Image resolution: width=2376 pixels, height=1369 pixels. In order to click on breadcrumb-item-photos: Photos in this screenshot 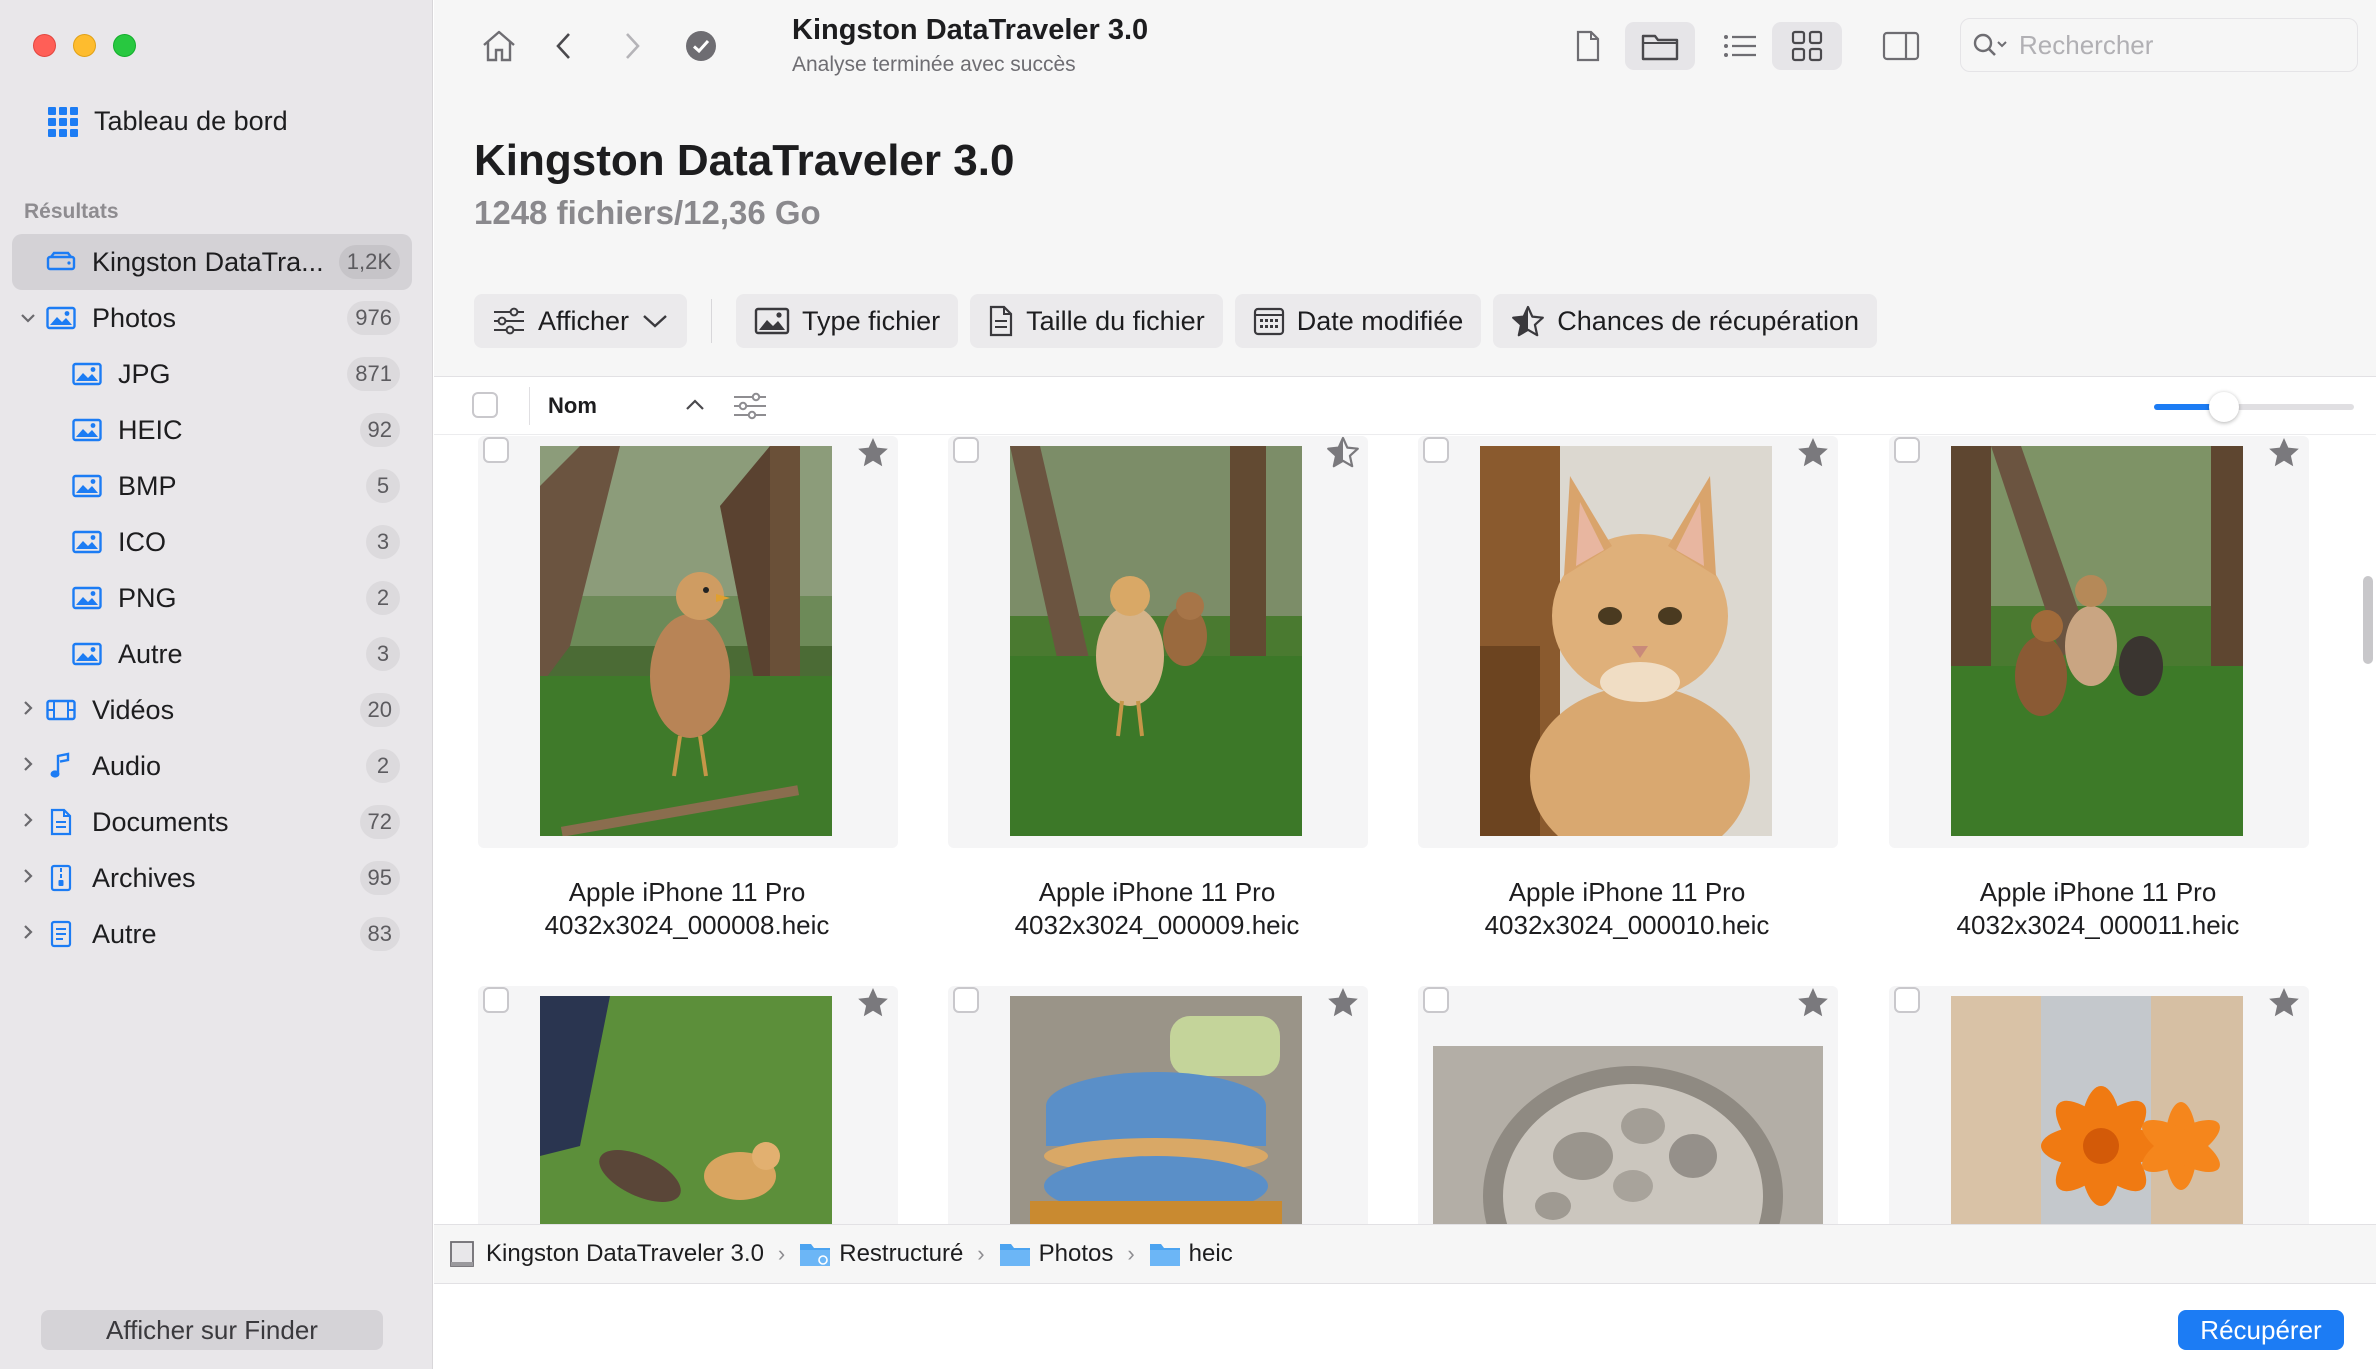, I will do `click(1056, 1254)`.